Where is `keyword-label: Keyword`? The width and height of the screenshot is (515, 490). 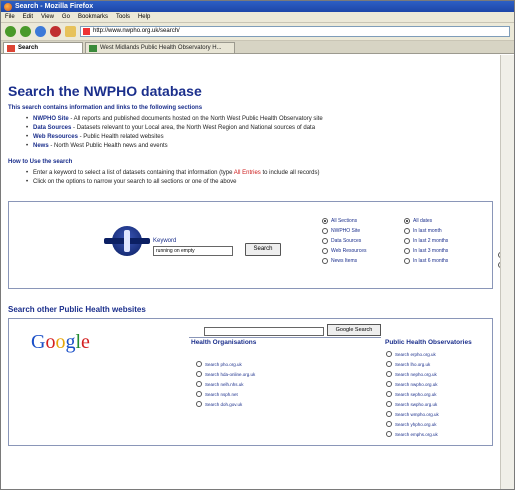
keyword-label: Keyword is located at coordinates (165, 241).